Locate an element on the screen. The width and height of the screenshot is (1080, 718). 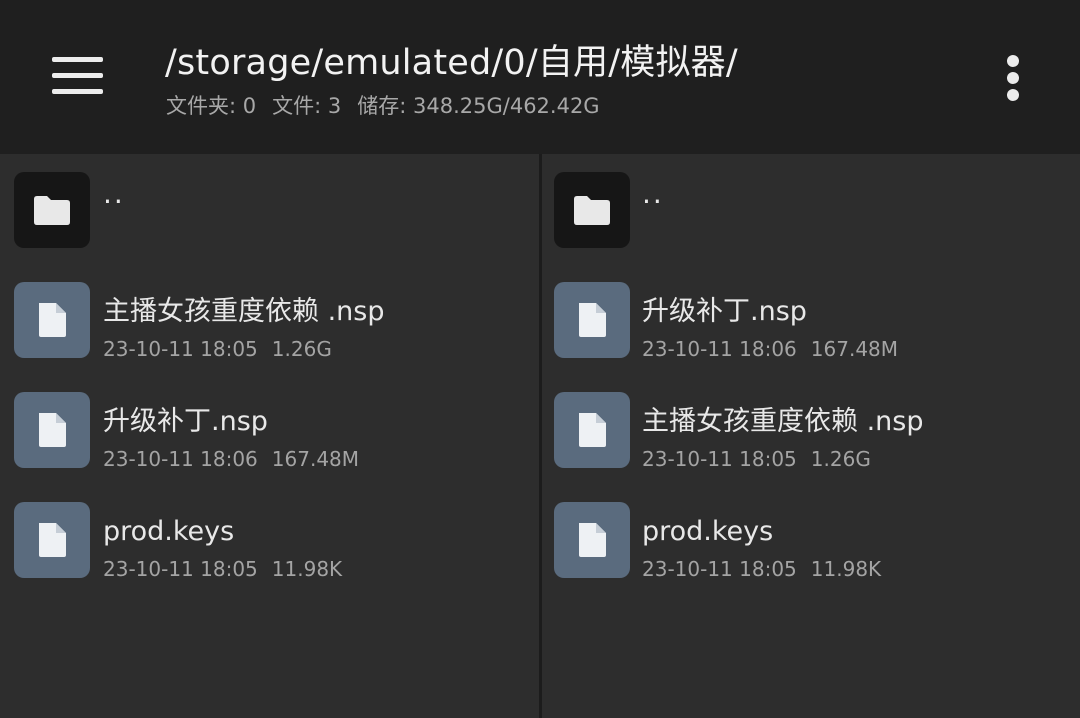
more-vertical-icon is located at coordinates (1014, 78).